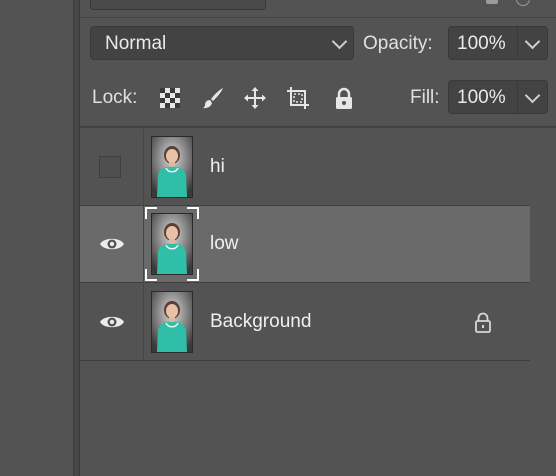 This screenshot has width=556, height=476. I want to click on lock-position-move-icon, so click(255, 98).